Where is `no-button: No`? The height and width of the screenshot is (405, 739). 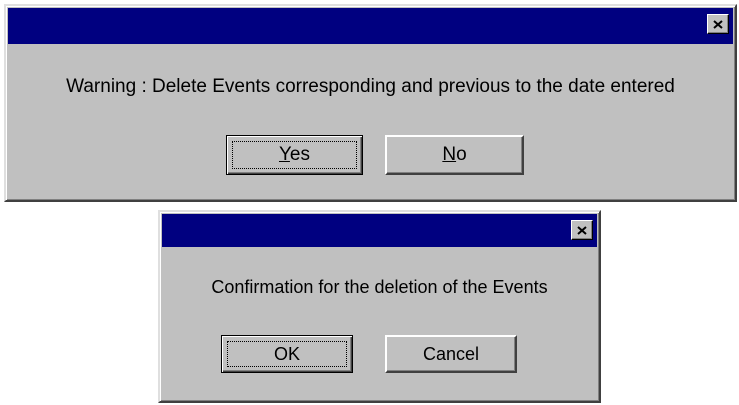 no-button: No is located at coordinates (454, 155).